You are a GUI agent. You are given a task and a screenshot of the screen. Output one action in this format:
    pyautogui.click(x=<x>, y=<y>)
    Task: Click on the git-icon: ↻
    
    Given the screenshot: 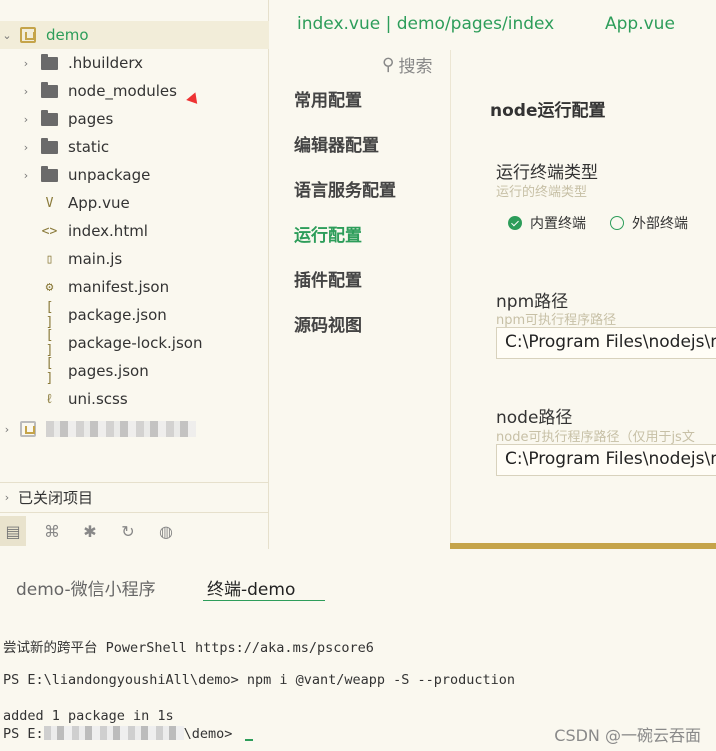 What is the action you would take?
    pyautogui.click(x=128, y=531)
    